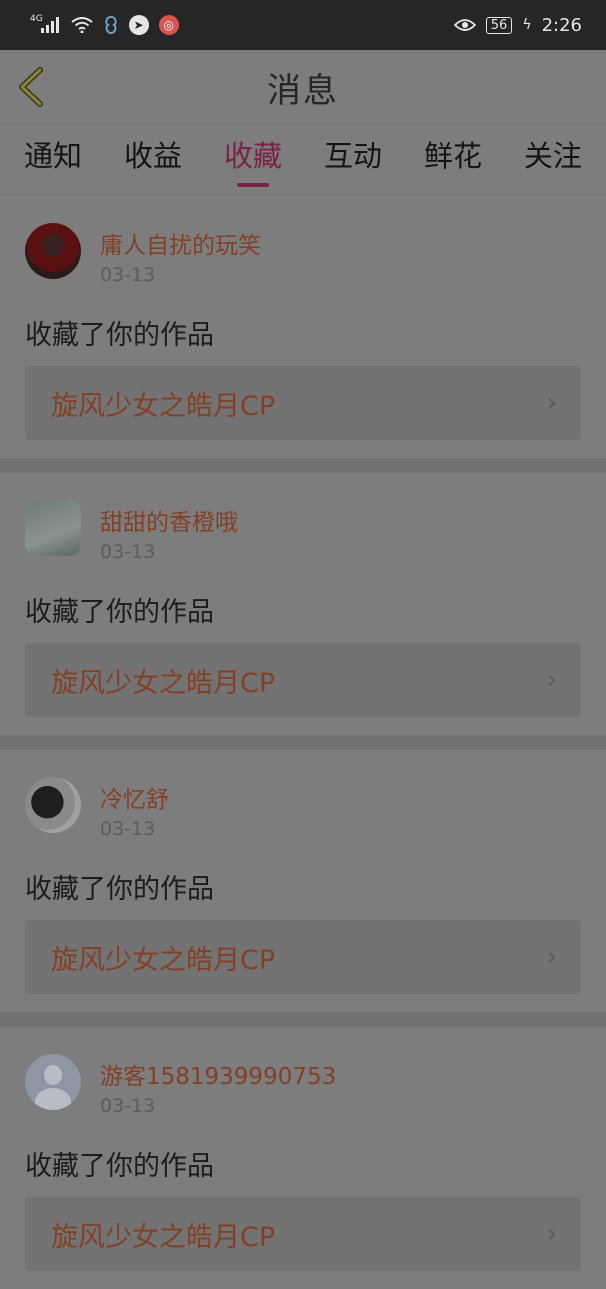  What do you see at coordinates (180, 243) in the screenshot?
I see `username: 庸人自扰的玩笑` at bounding box center [180, 243].